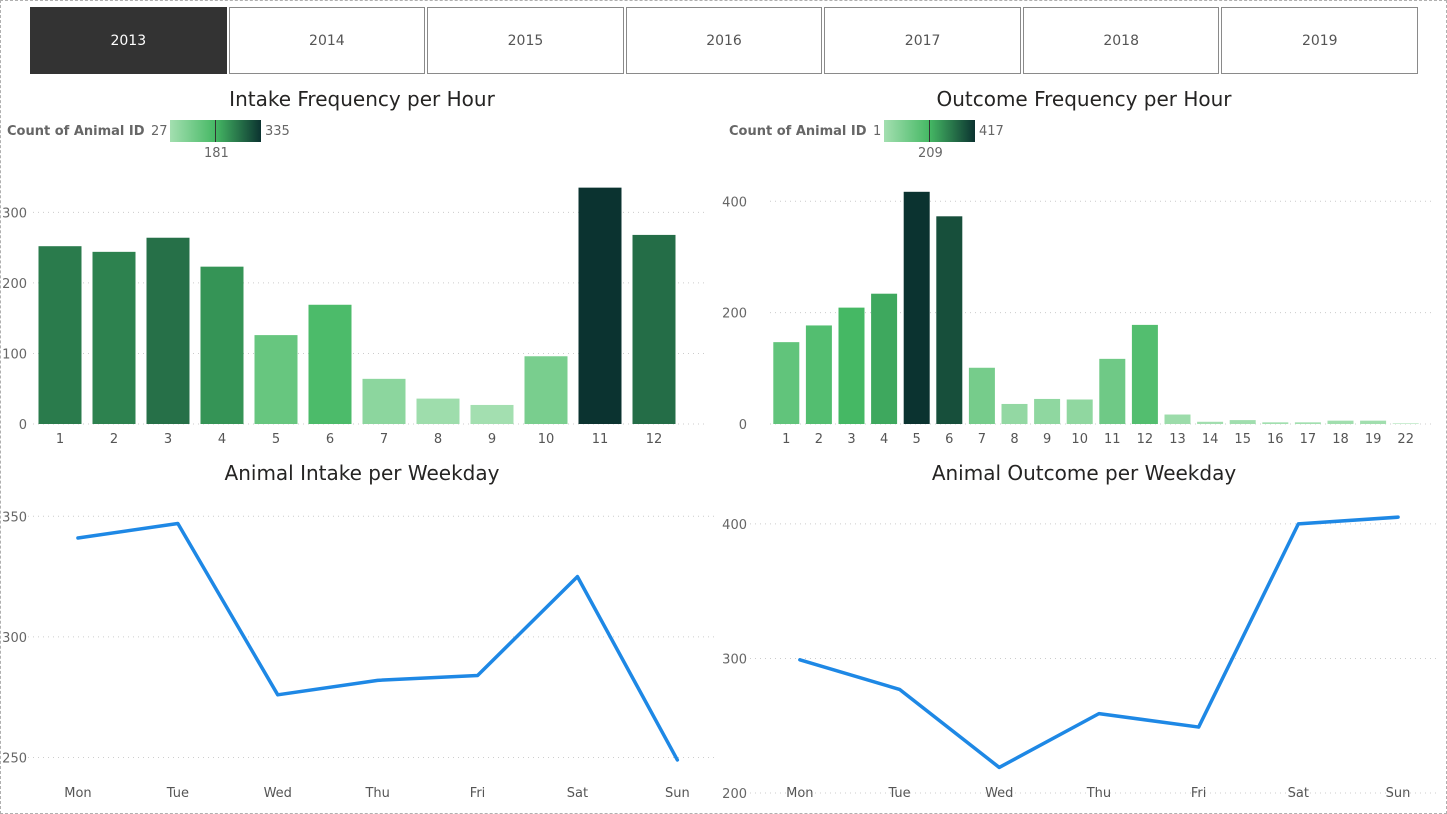  I want to click on year-button-2019: 2019, so click(1320, 40).